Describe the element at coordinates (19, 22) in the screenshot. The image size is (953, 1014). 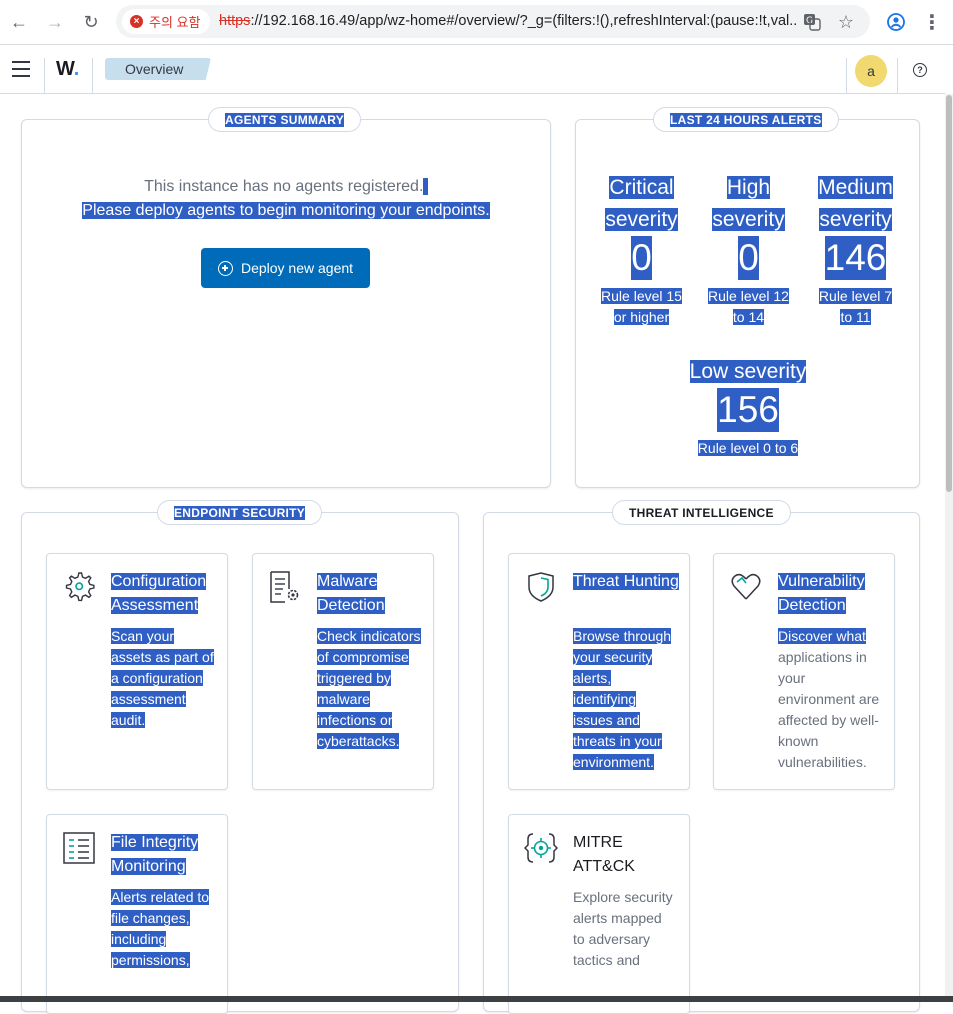
I see `back-icon: ←` at that location.